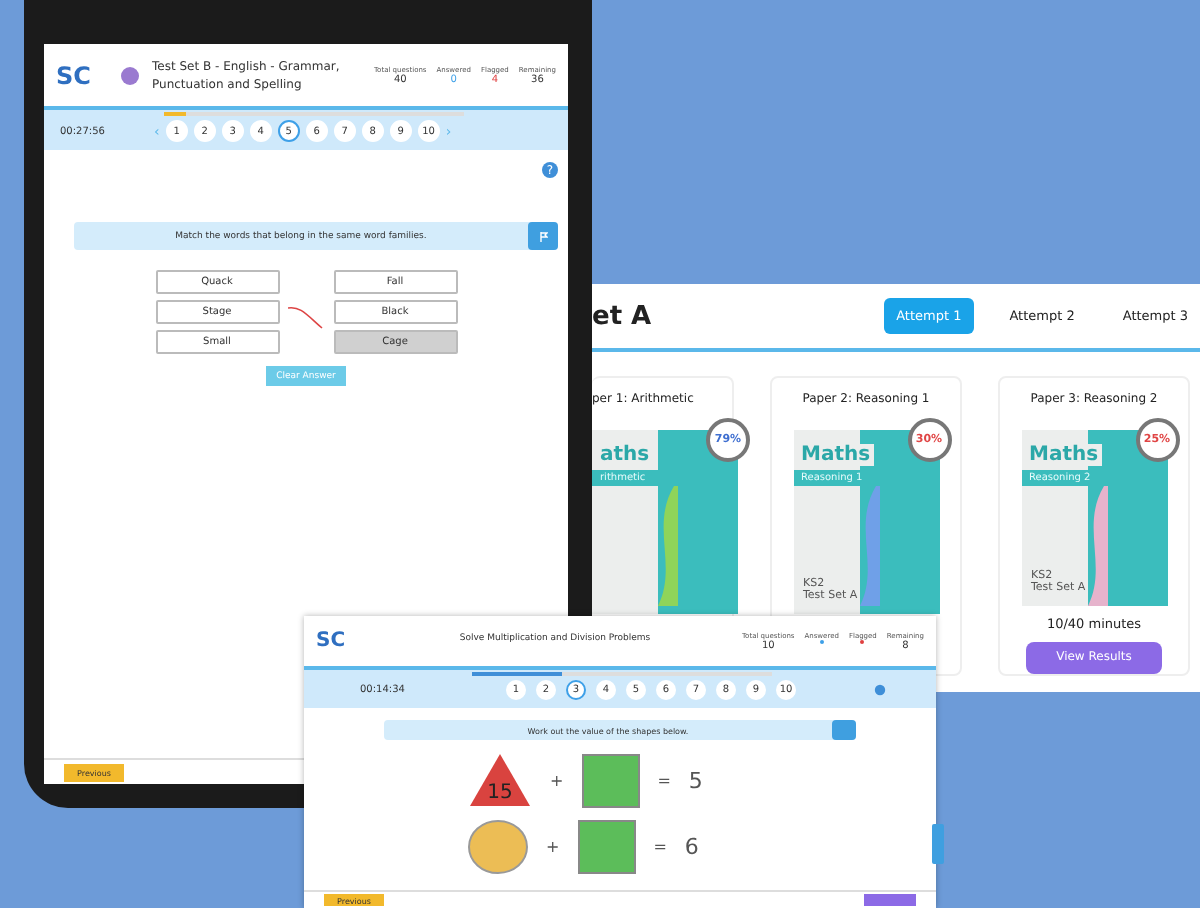 Image resolution: width=1200 pixels, height=908 pixels. I want to click on circle-icon, so click(130, 75).